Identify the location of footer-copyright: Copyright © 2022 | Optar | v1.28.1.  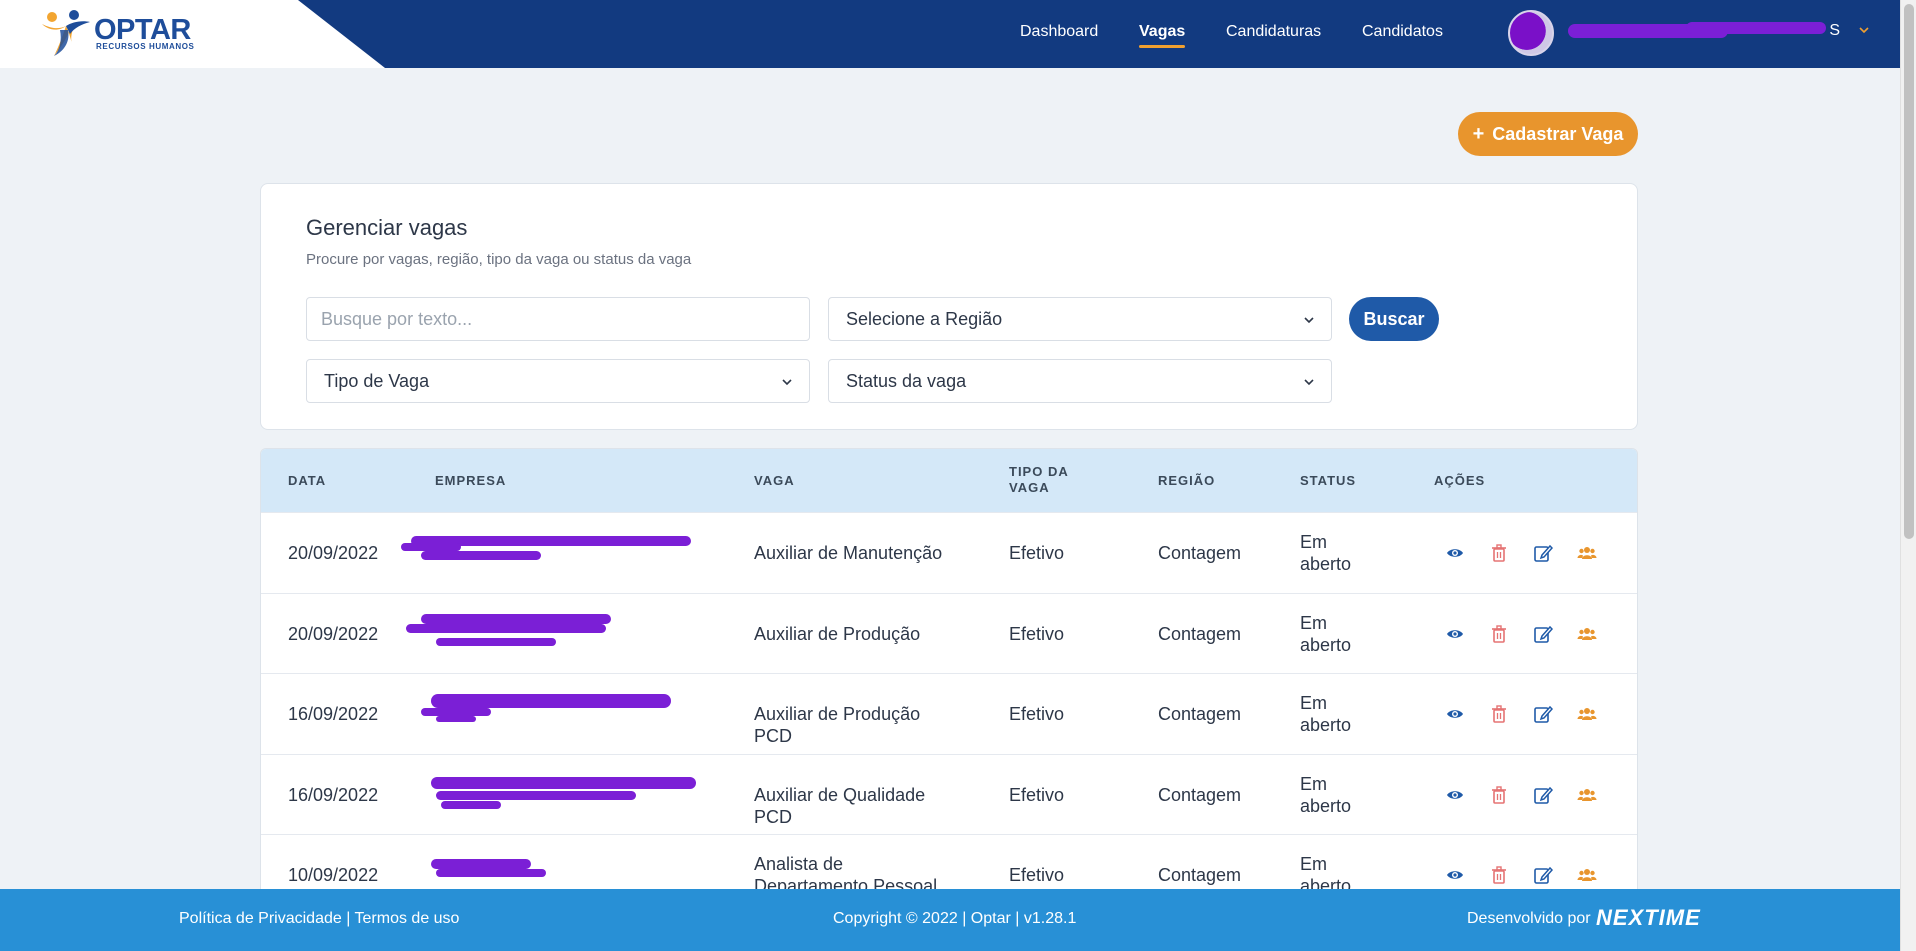
(955, 918).